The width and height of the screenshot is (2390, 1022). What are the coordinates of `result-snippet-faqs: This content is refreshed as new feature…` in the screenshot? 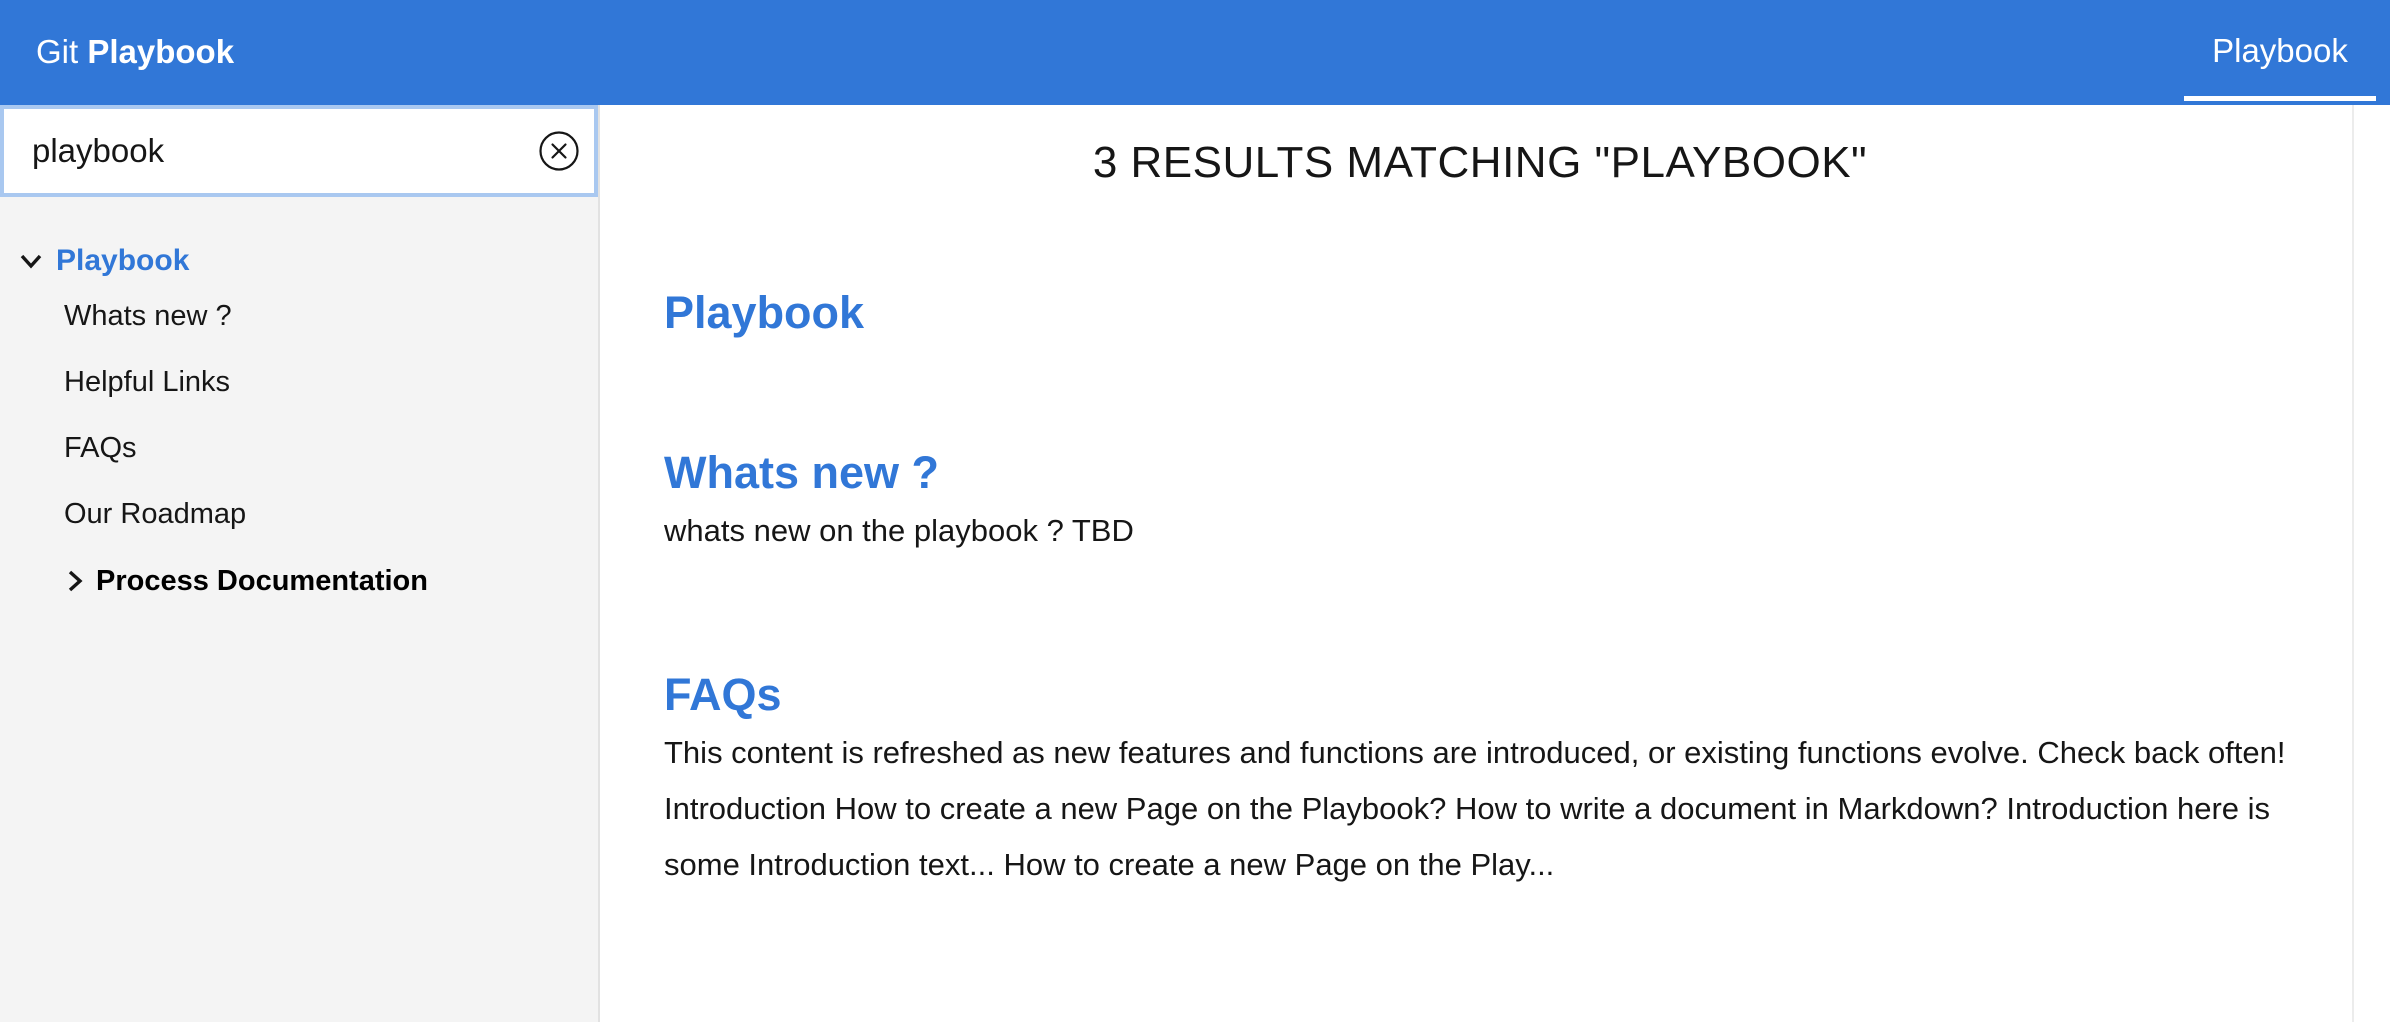 It's located at (1475, 808).